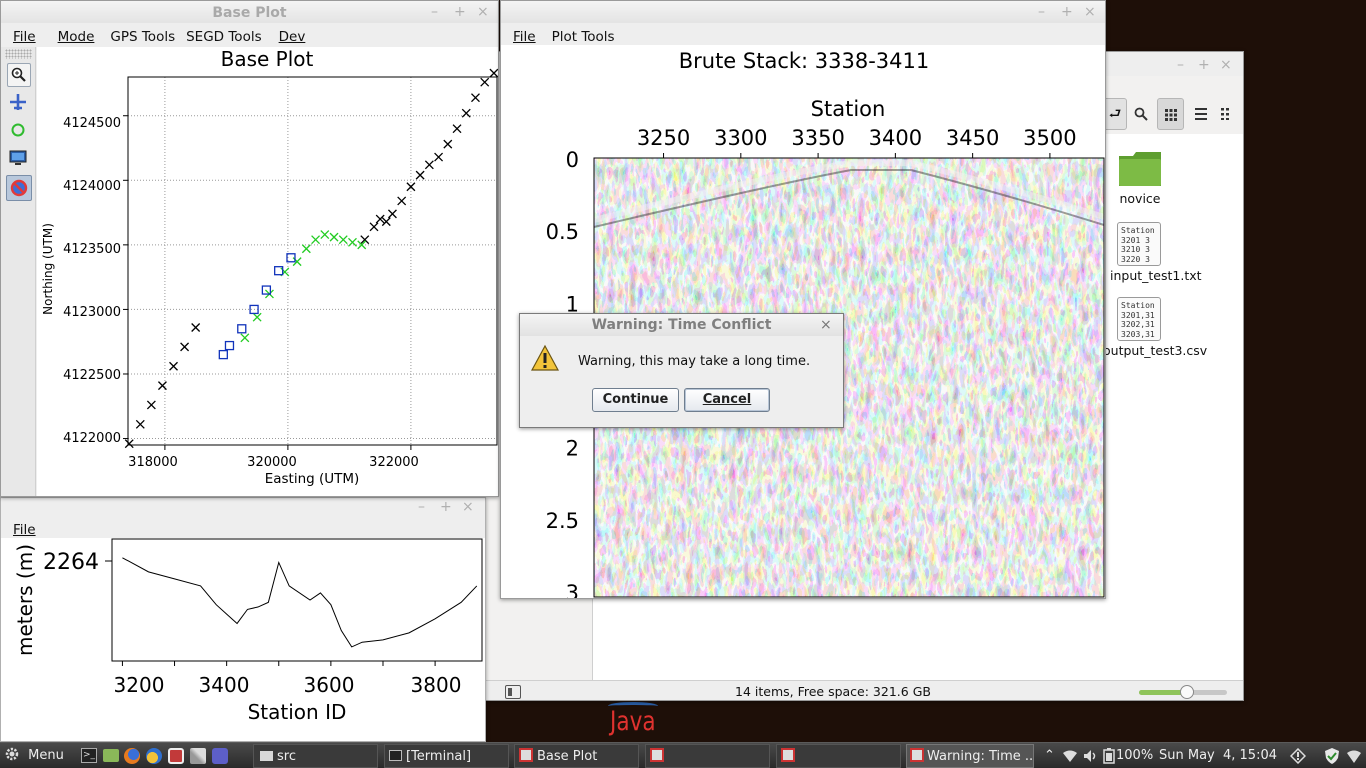 The image size is (1366, 768). What do you see at coordinates (19, 159) in the screenshot?
I see `monitor-tool-button` at bounding box center [19, 159].